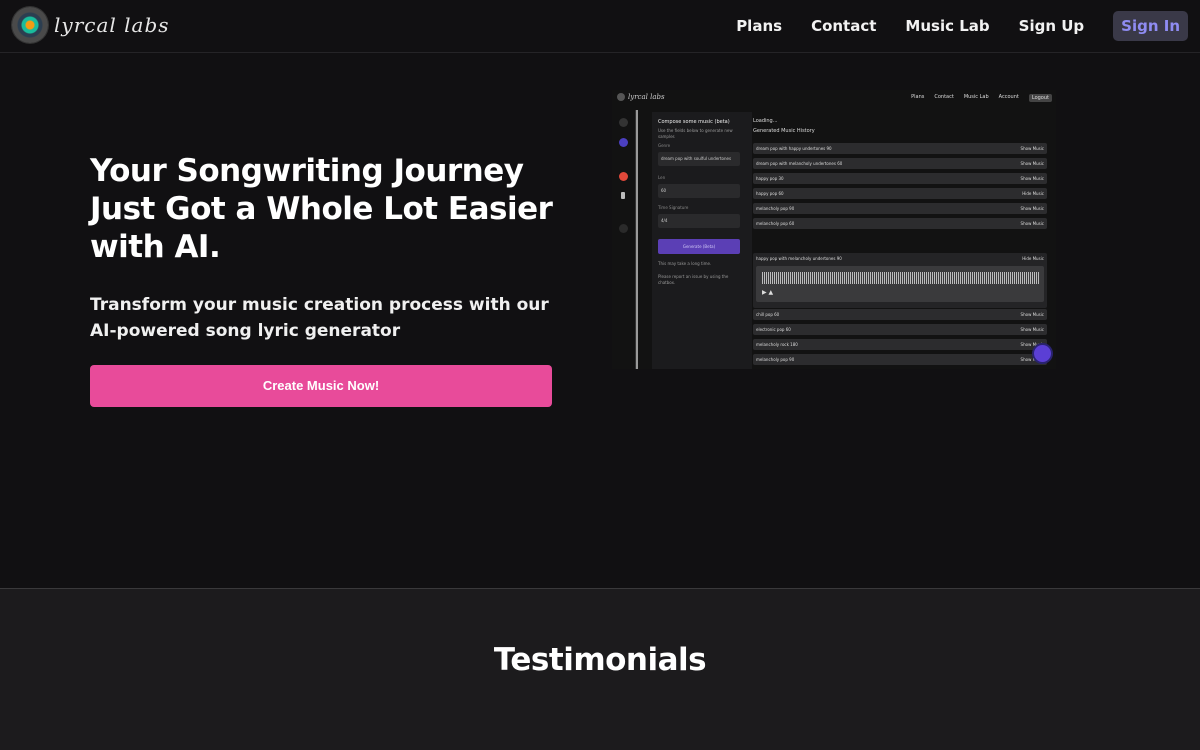 The width and height of the screenshot is (1200, 750). I want to click on nav-contact-link: Contact, so click(843, 26).